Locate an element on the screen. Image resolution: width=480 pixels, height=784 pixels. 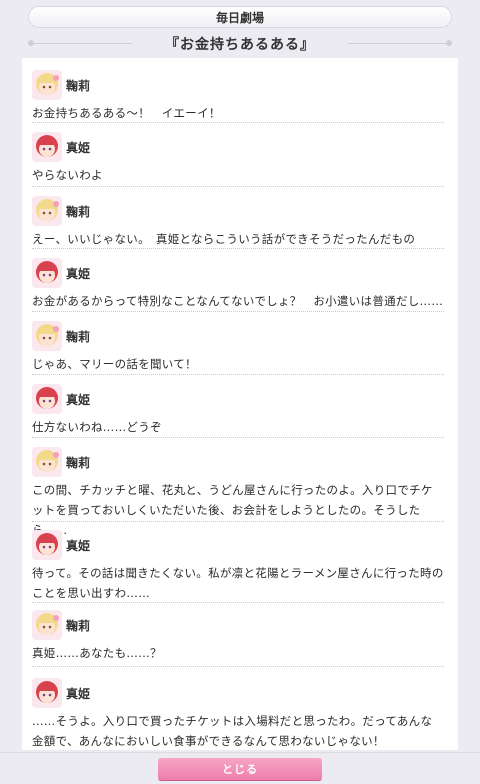
dialogue-text: やらないわよ is located at coordinates (67, 175).